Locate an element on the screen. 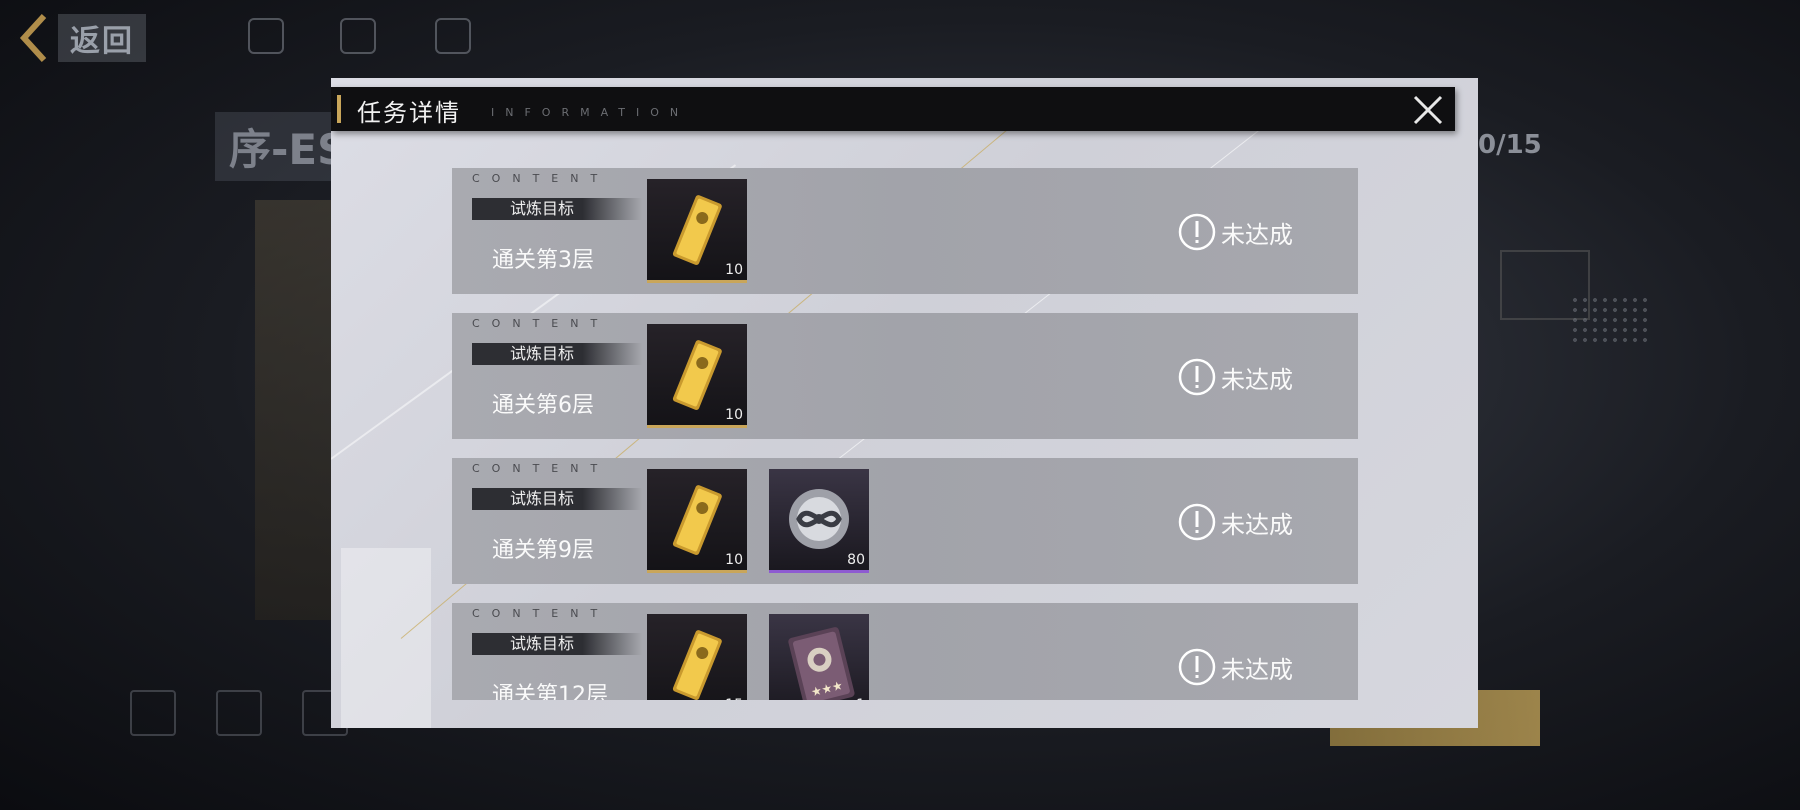 This screenshot has height=810, width=1800. chevron-left-icon is located at coordinates (33, 38).